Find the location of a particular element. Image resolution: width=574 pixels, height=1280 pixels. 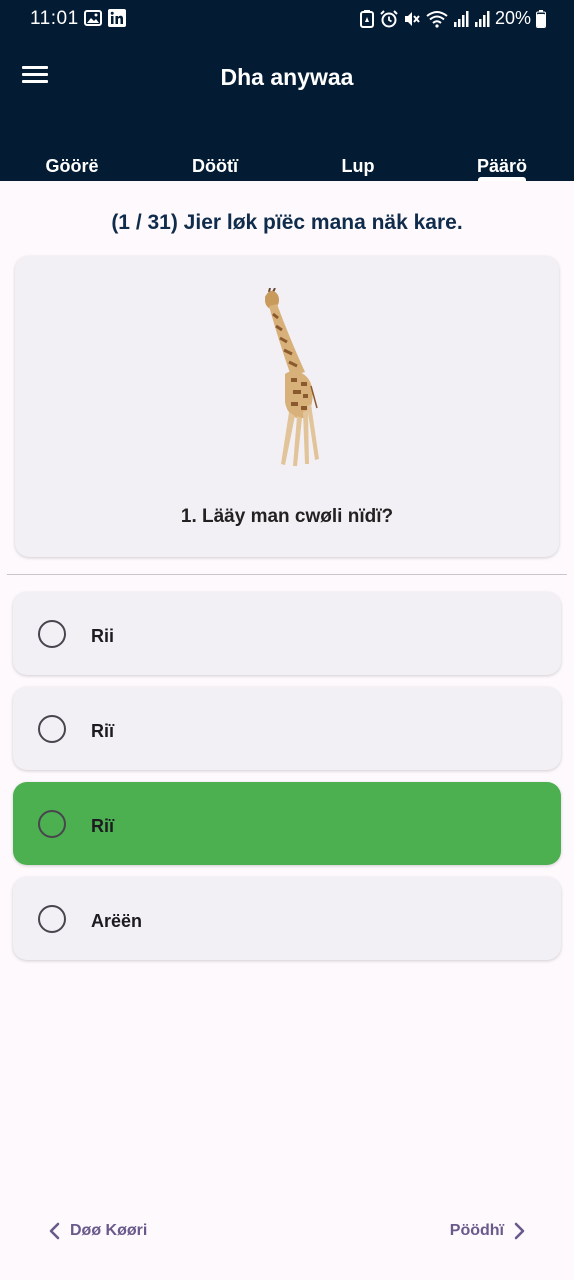

linkedin-icon is located at coordinates (117, 18).